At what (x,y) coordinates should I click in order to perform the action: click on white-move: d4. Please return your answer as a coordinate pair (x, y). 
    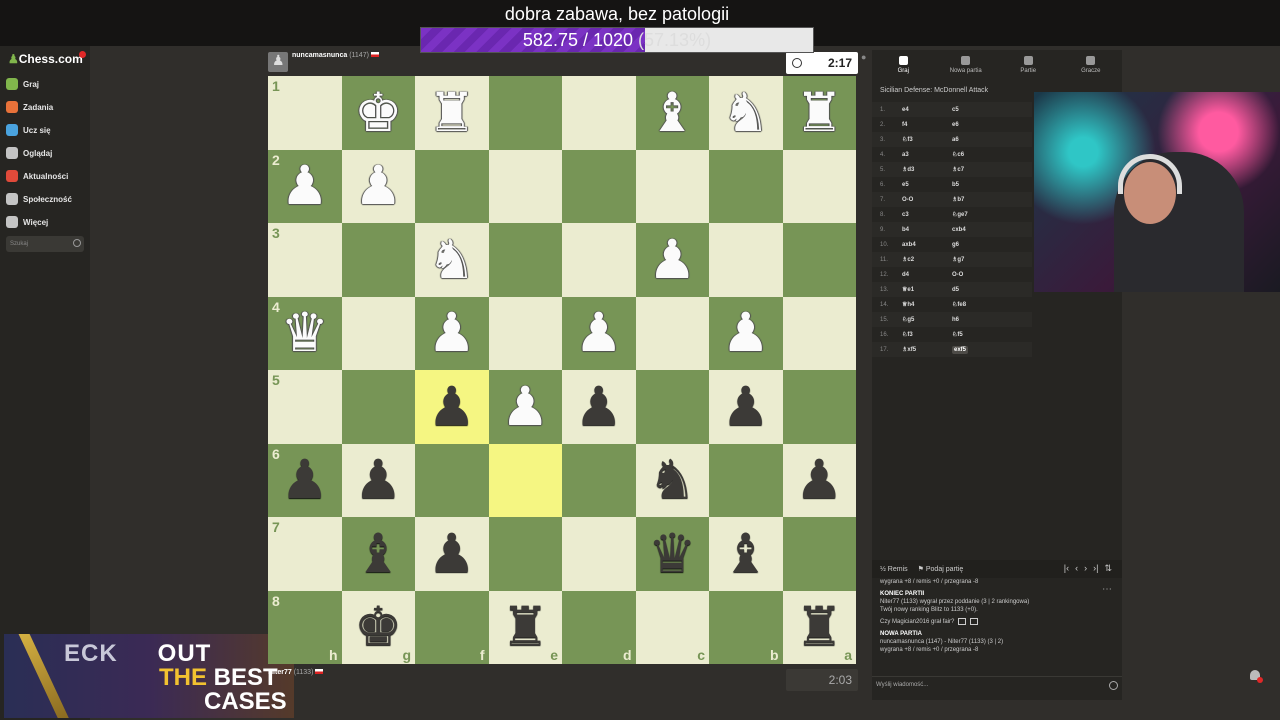
    Looking at the image, I should click on (927, 275).